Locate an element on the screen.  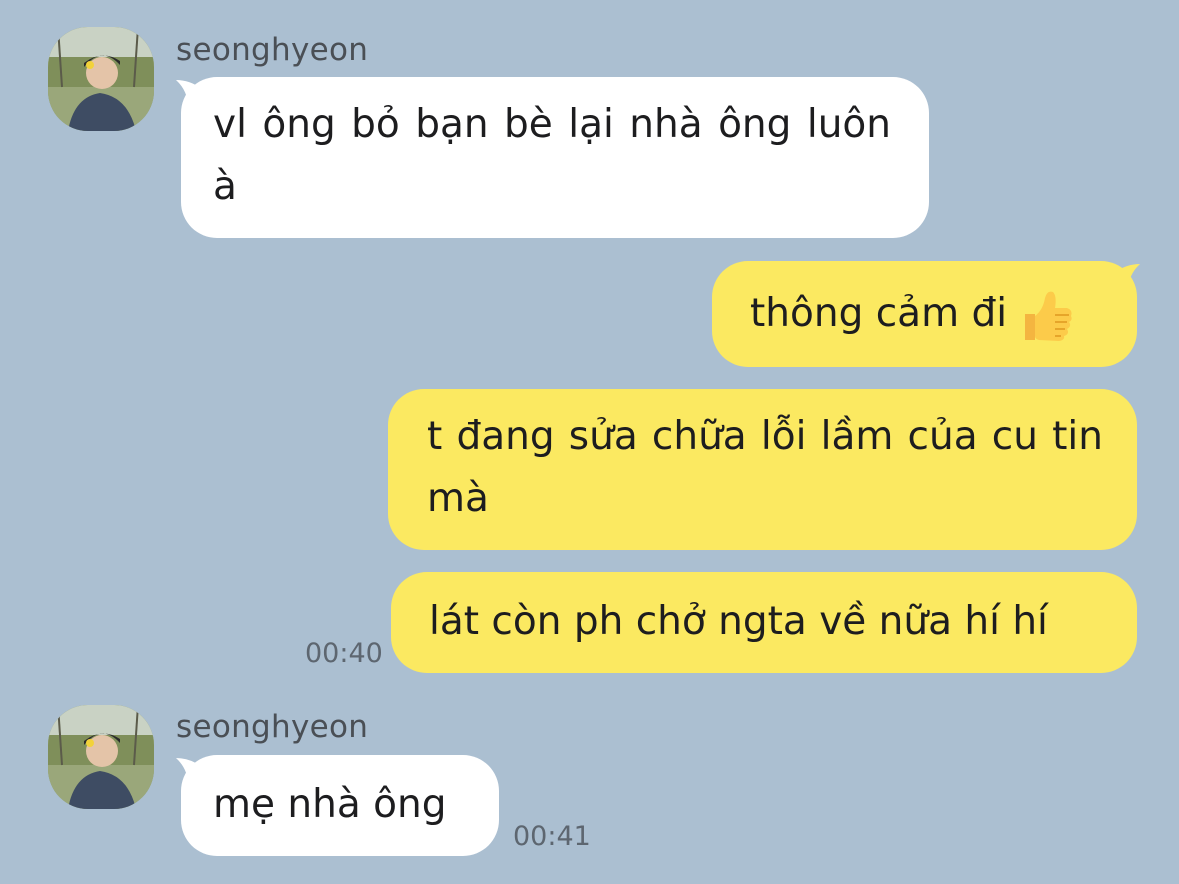
message-bubble-outgoing: lát còn ph chở ngta về nữa hí hí is located at coordinates (764, 622).